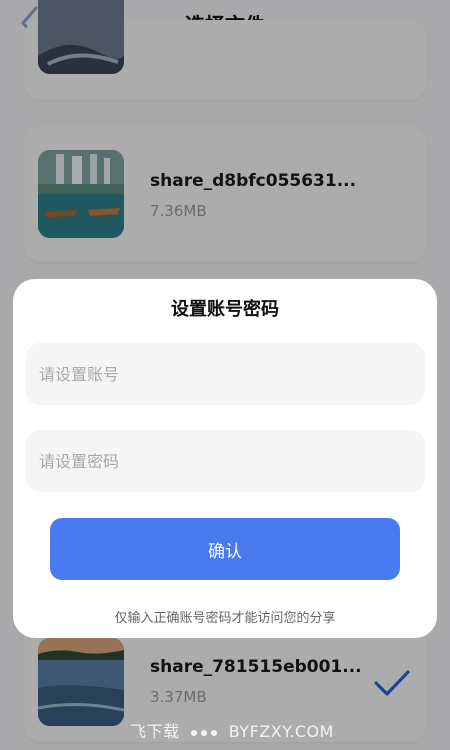  I want to click on watermark-left: 飞下载, so click(155, 731).